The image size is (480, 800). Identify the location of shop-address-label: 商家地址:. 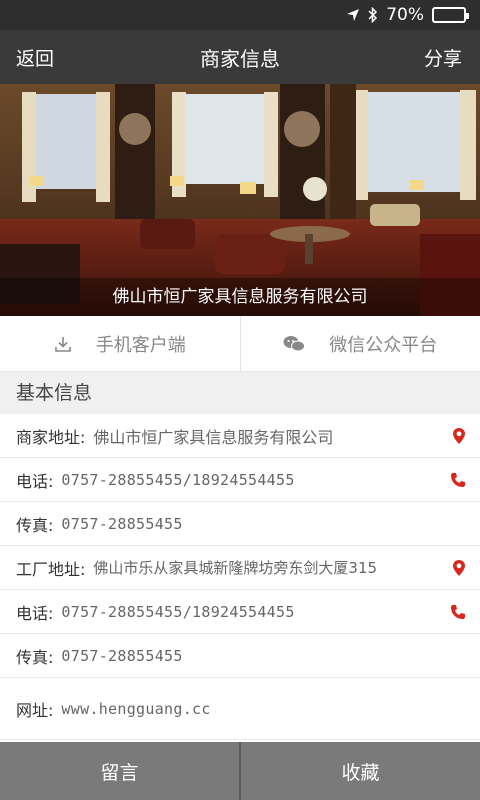
(51, 437).